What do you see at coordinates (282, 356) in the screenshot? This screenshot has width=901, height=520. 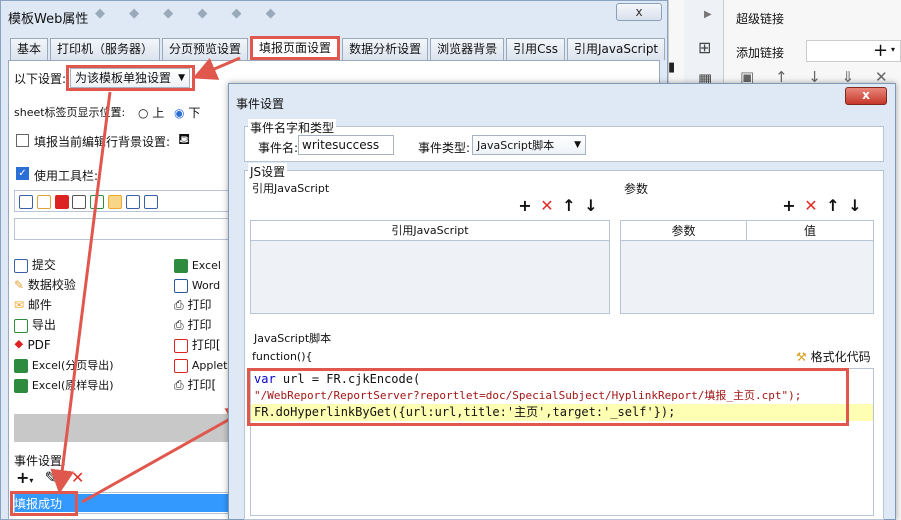 I see `function-header: function(){` at bounding box center [282, 356].